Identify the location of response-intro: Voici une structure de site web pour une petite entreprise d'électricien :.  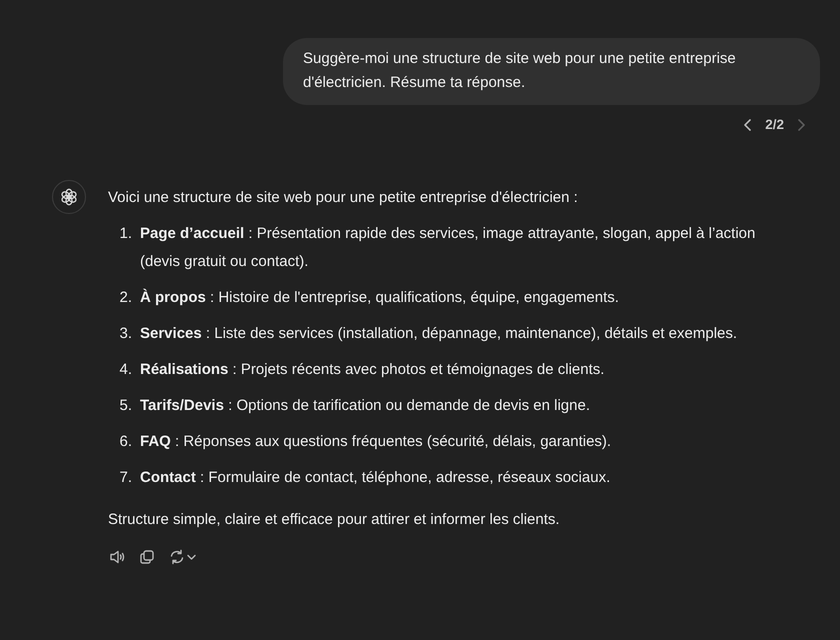
(343, 198).